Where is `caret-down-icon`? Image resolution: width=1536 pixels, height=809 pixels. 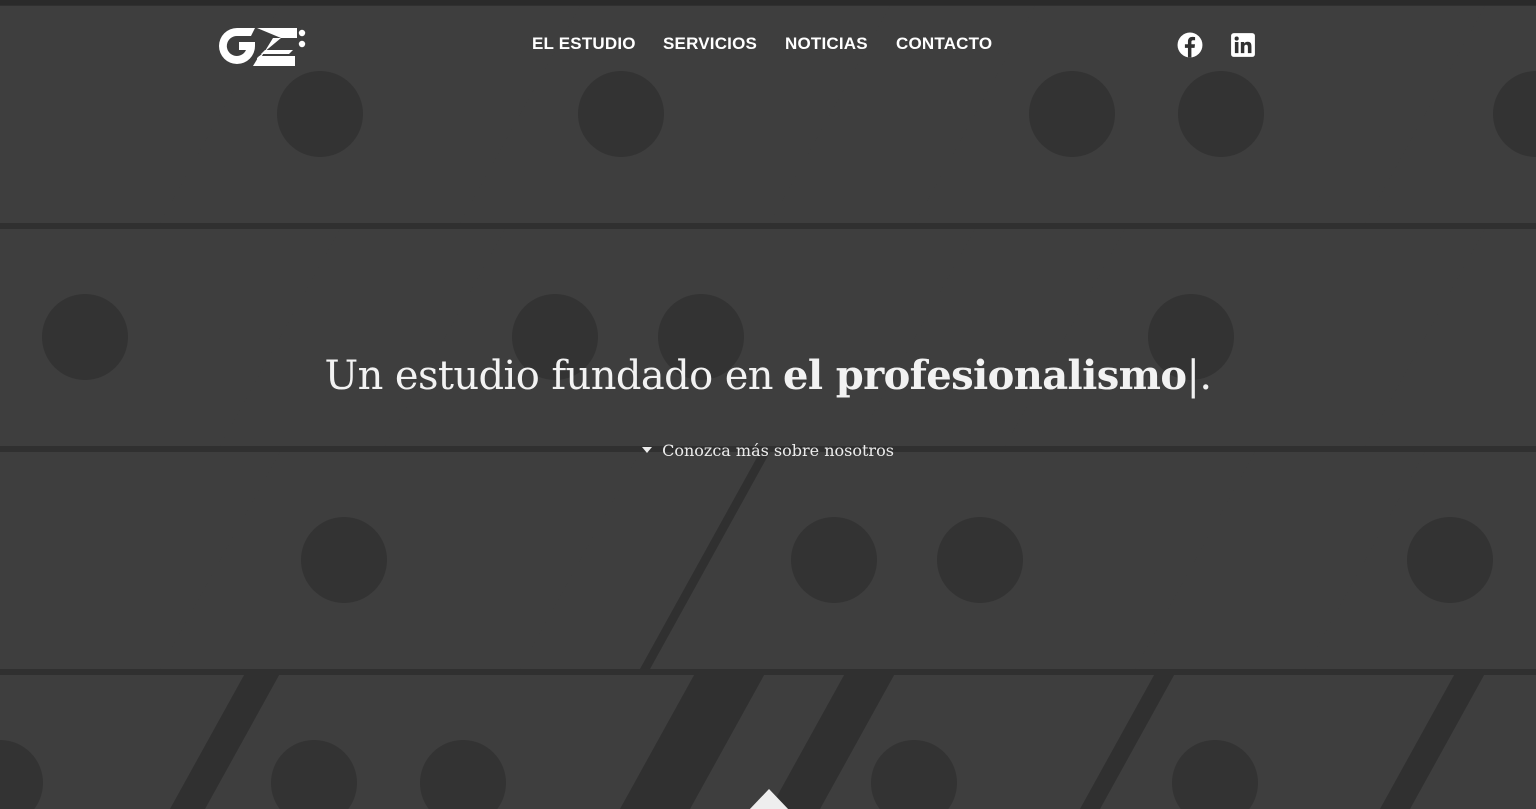
caret-down-icon is located at coordinates (647, 450).